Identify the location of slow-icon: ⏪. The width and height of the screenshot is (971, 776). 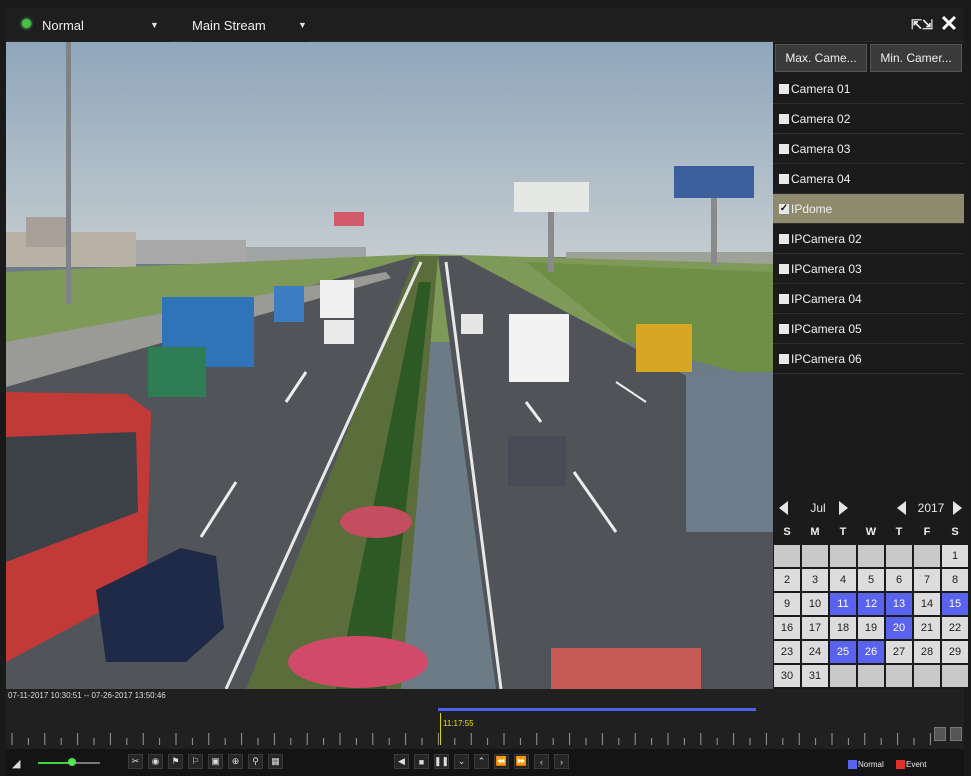
(501, 761).